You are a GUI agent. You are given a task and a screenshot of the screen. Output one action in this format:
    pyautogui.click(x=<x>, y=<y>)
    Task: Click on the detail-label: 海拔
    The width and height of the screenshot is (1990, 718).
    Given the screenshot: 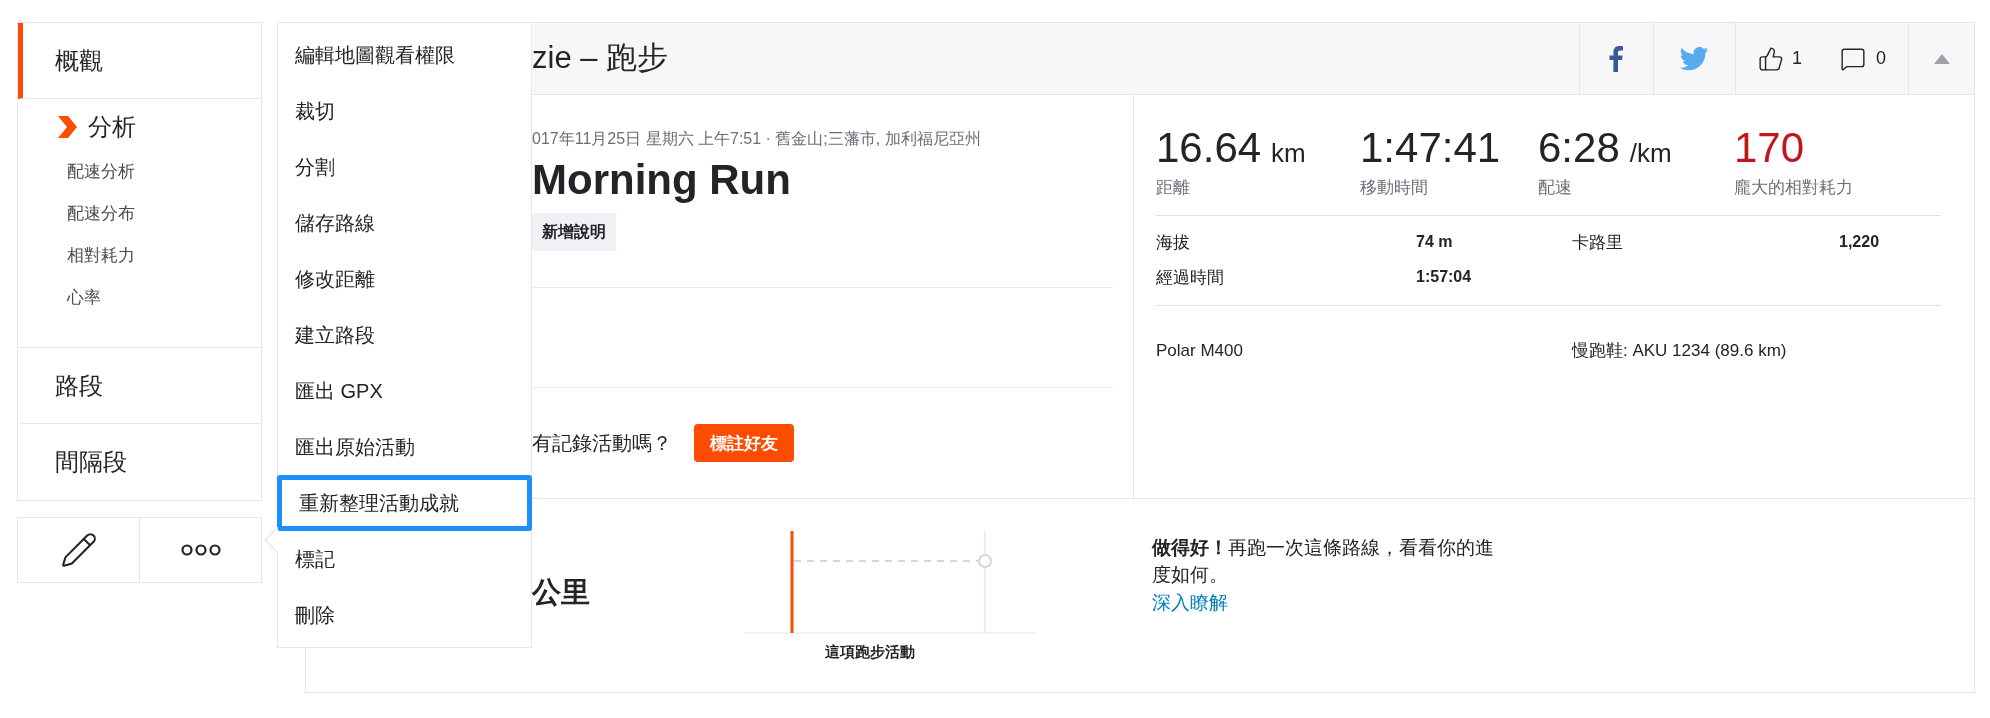 What is the action you would take?
    pyautogui.click(x=1173, y=242)
    